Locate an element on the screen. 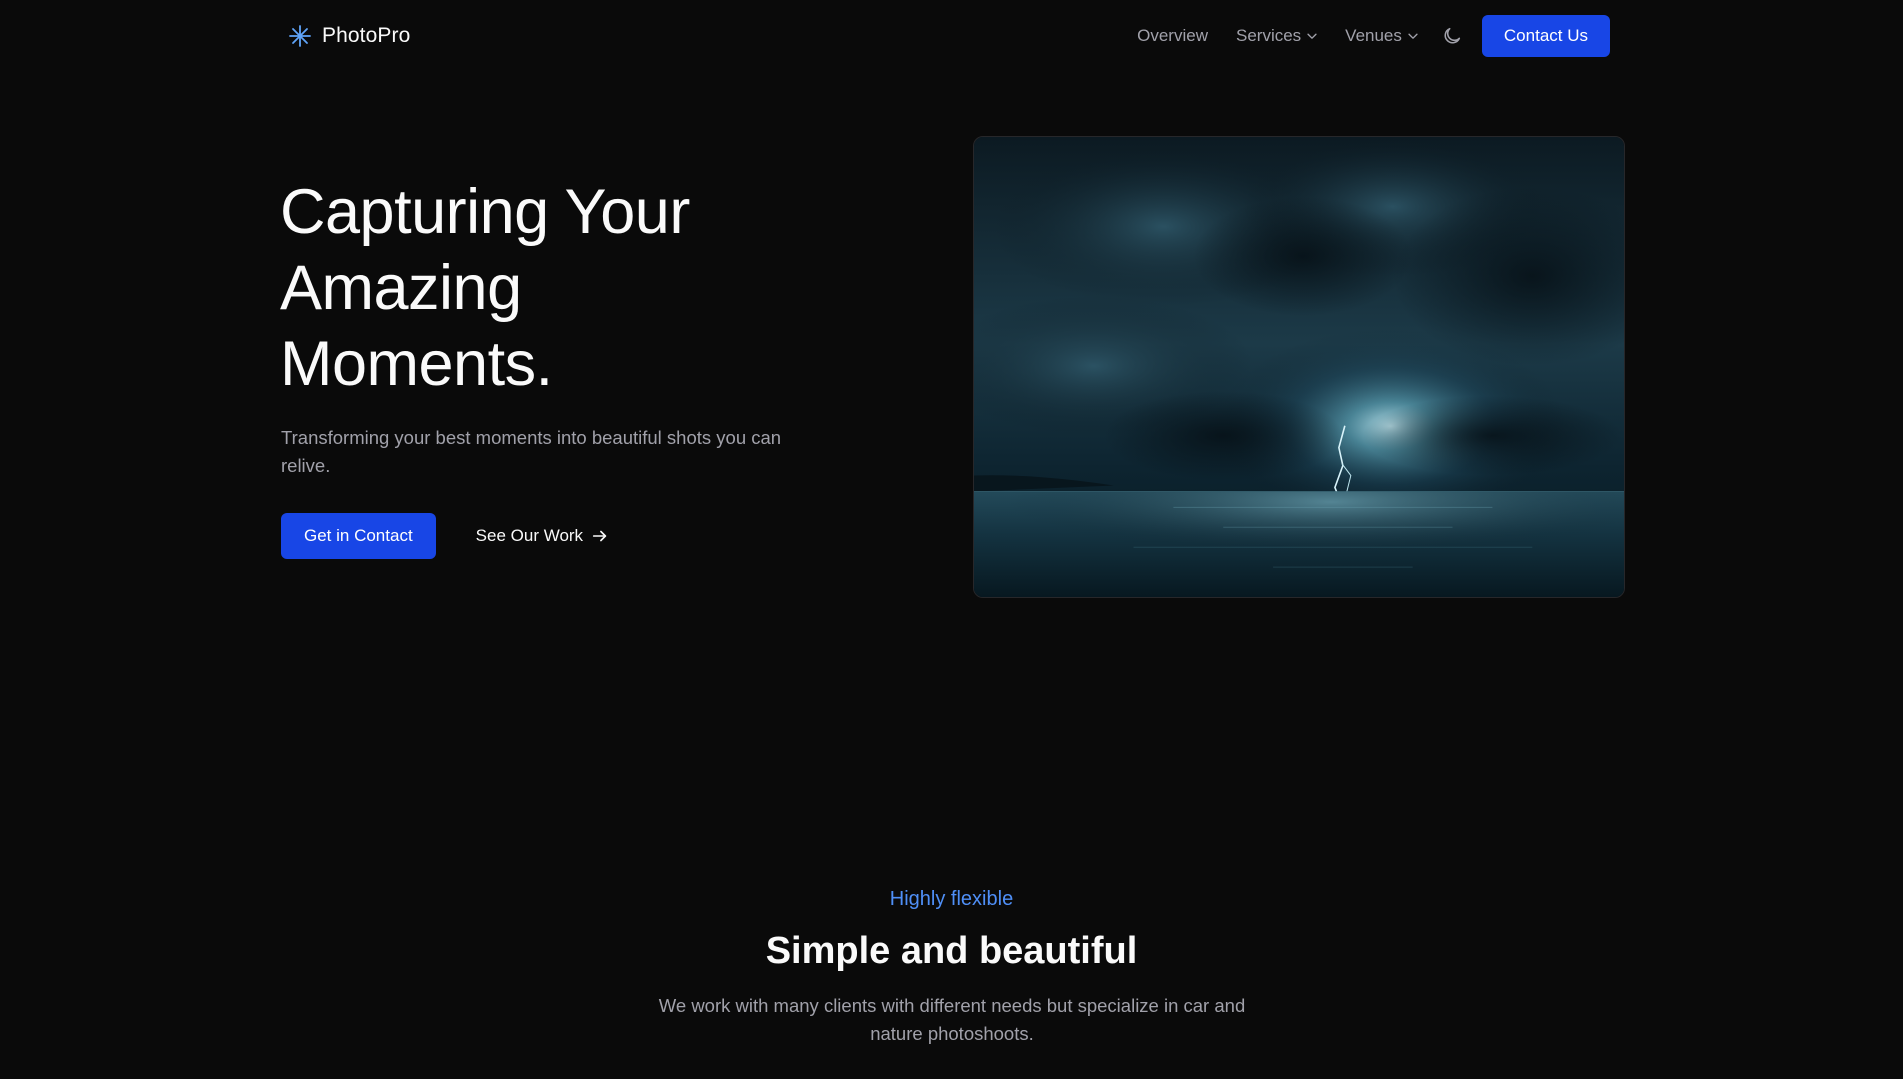  nav-venues-dropdown: Venues is located at coordinates (1382, 36).